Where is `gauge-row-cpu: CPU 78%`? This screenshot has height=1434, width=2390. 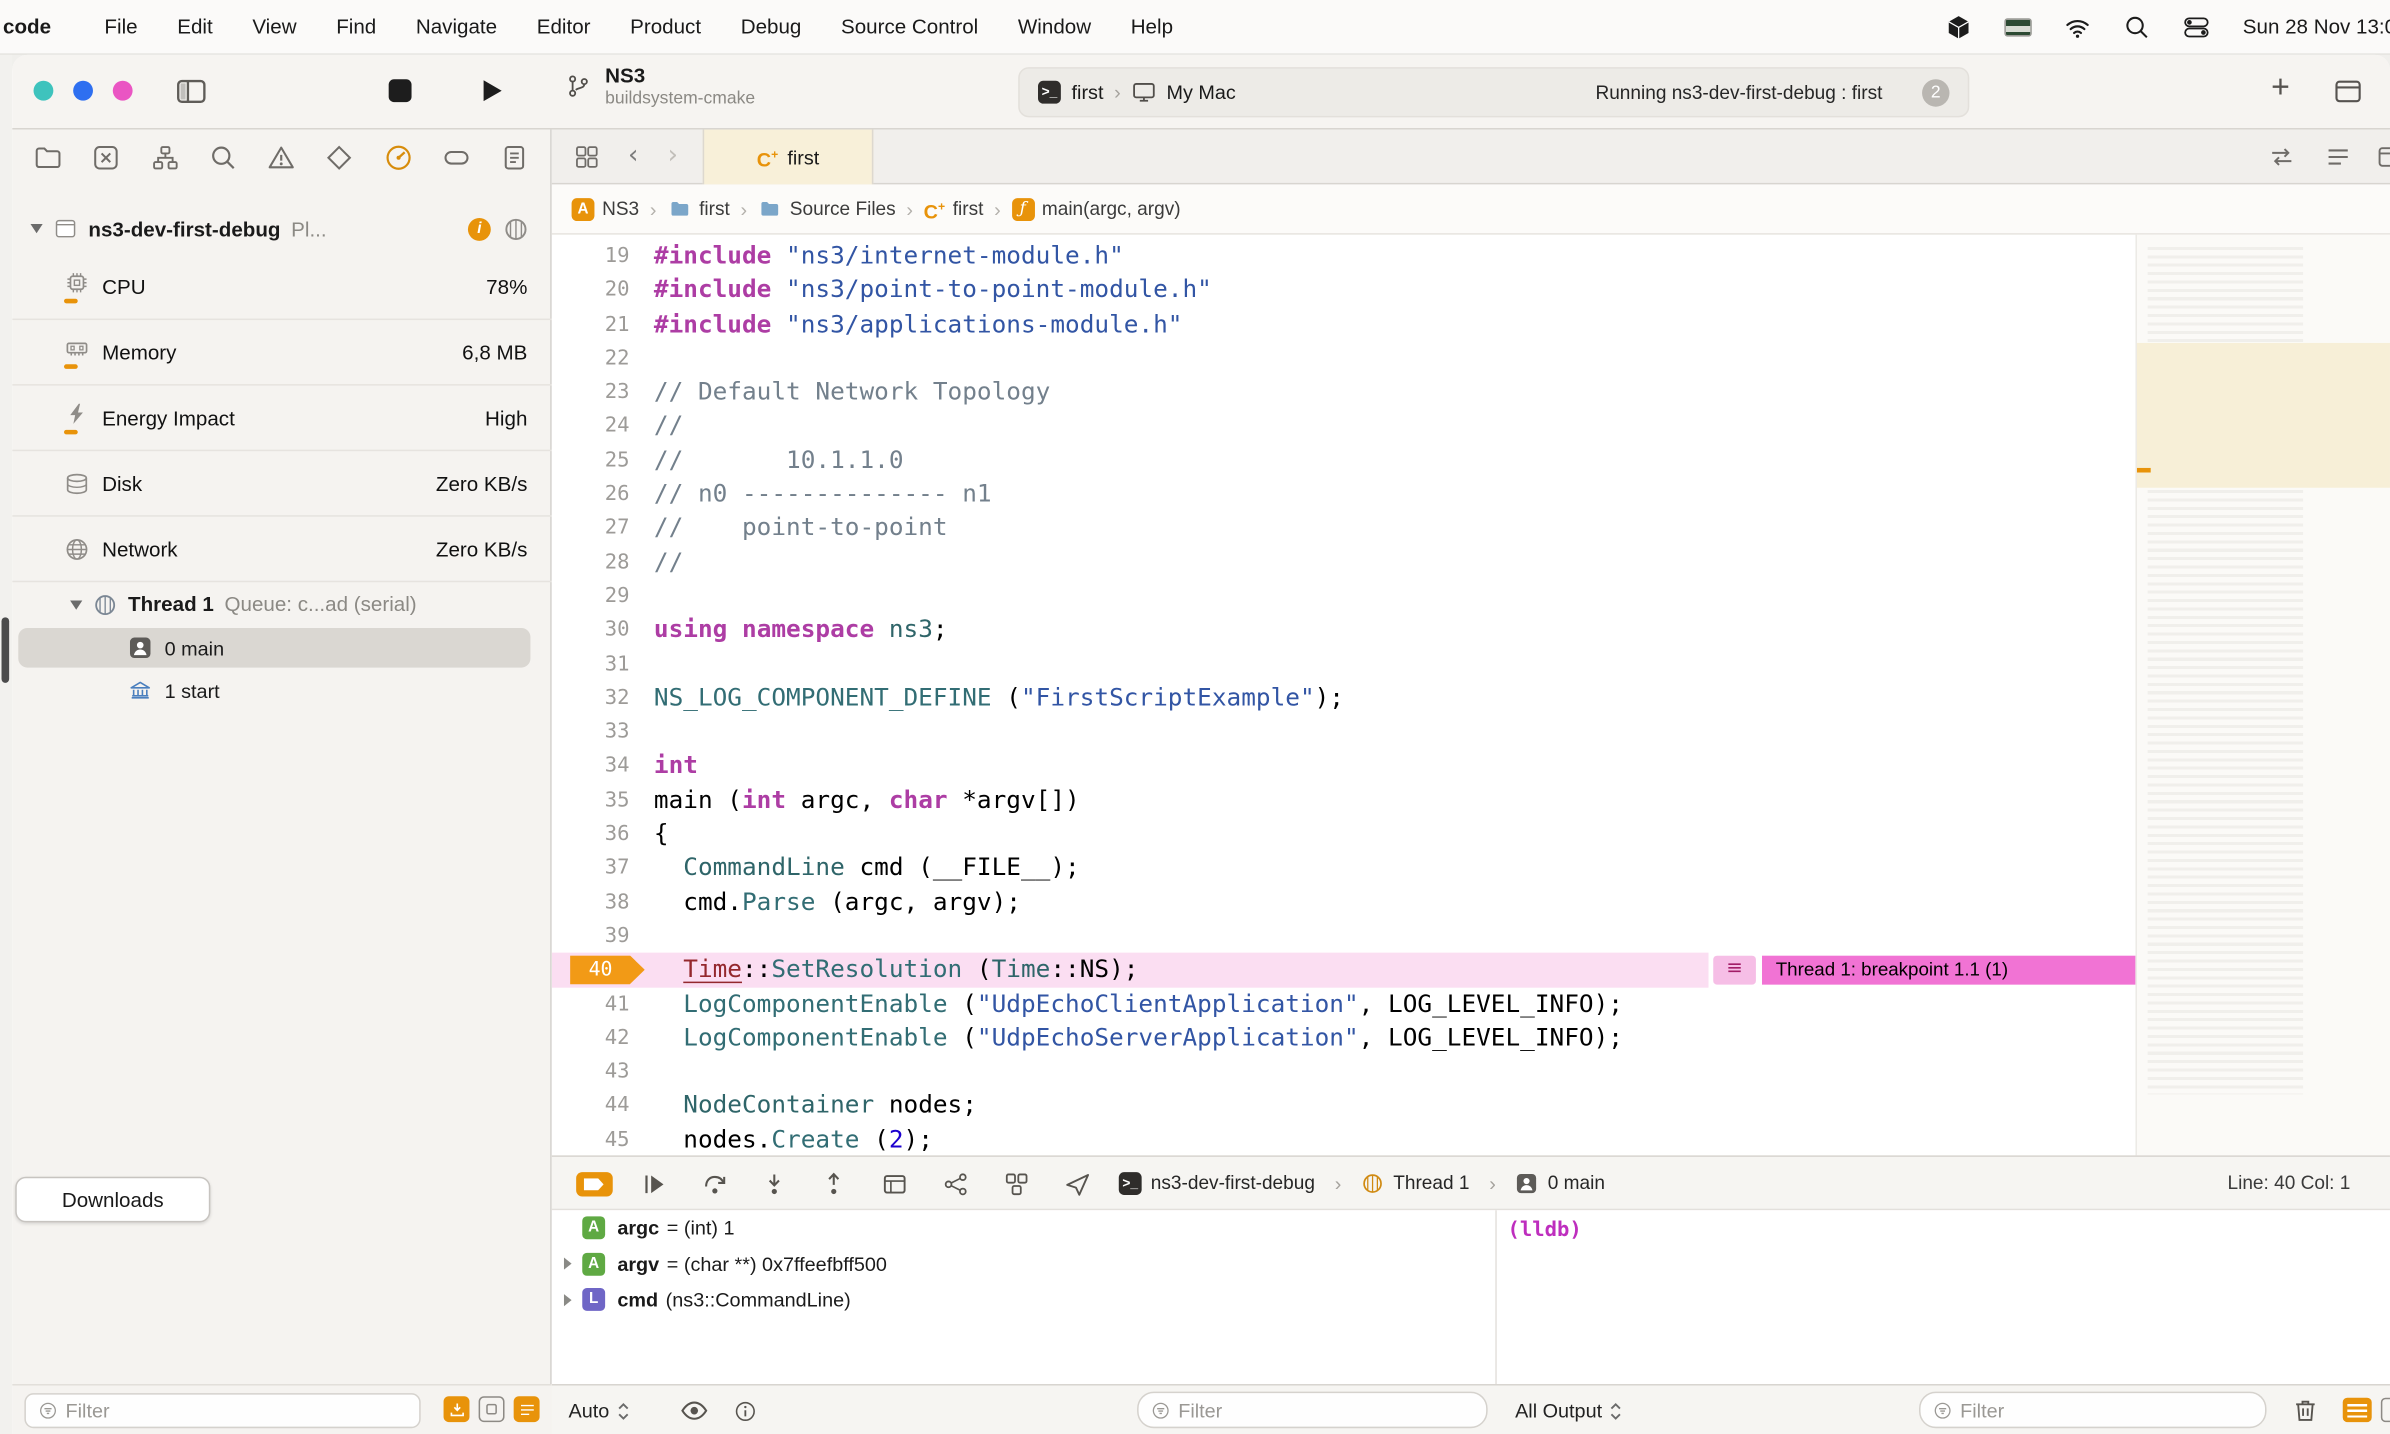
gauge-row-cpu: CPU 78% is located at coordinates (282, 288).